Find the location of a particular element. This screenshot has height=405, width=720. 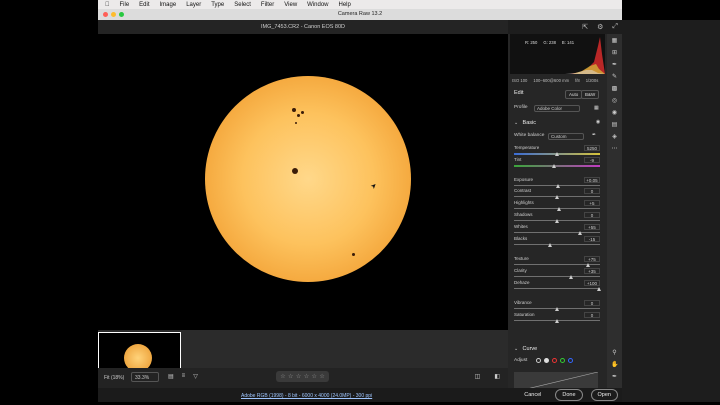

slider-value: 5250 is located at coordinates (592, 148).